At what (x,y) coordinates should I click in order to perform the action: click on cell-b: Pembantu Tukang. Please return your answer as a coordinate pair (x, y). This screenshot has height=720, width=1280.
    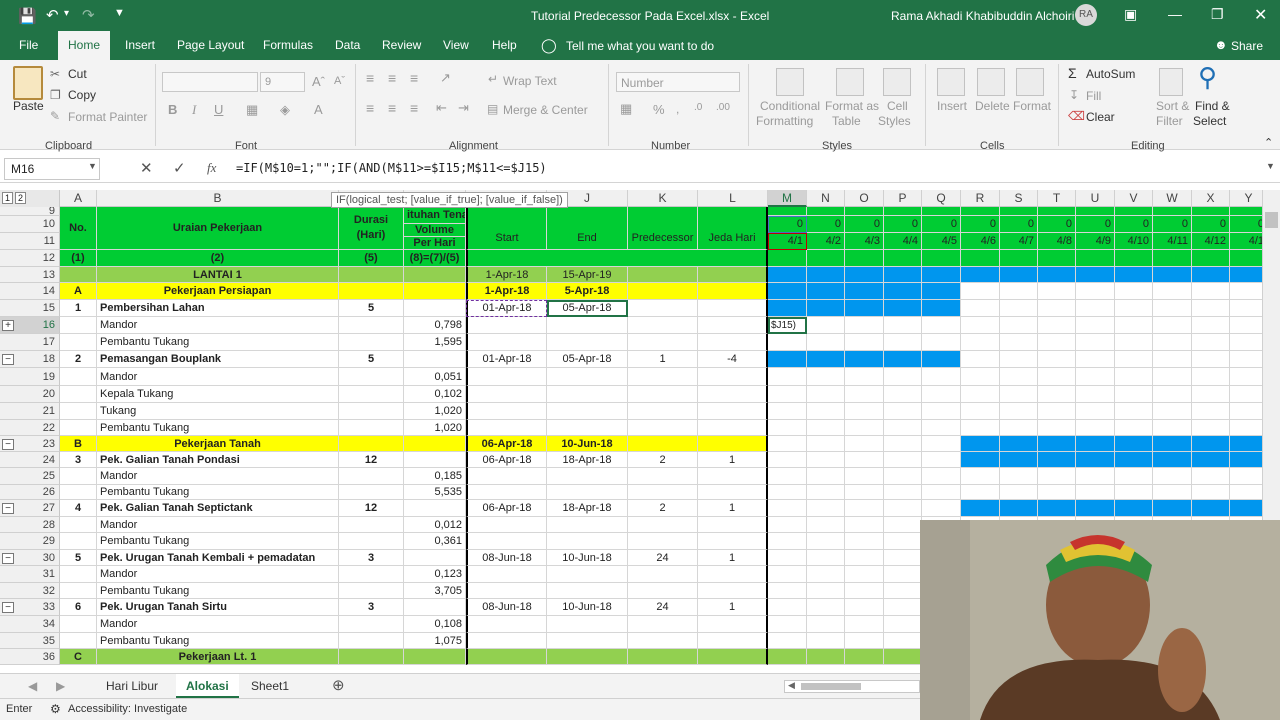
    Looking at the image, I should click on (218, 342).